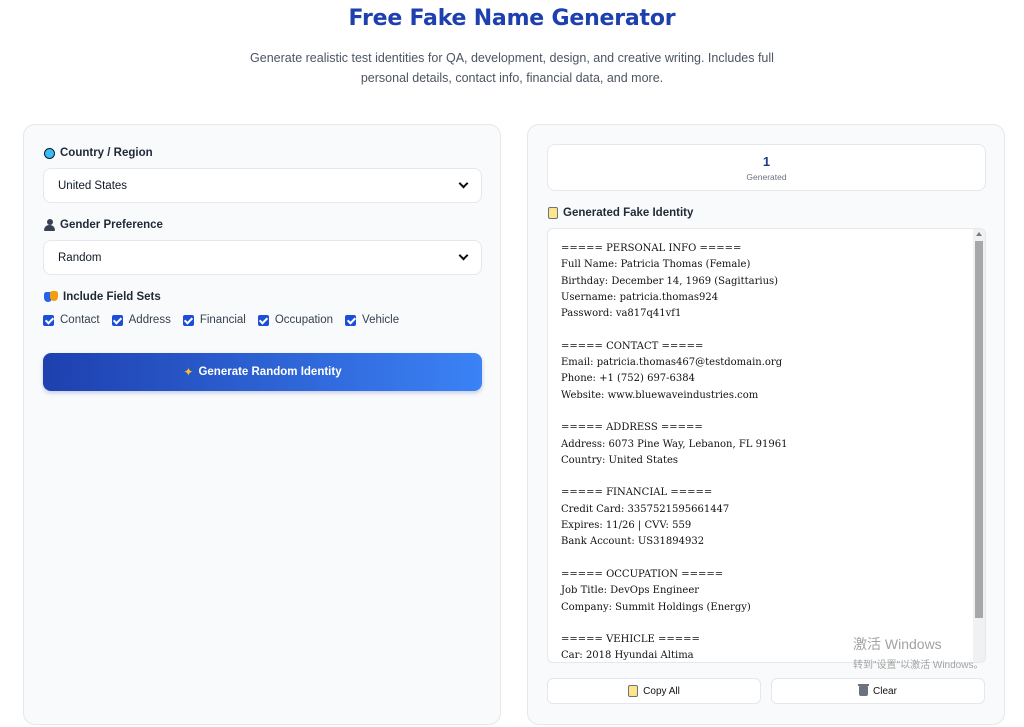  What do you see at coordinates (188, 372) in the screenshot?
I see `sparkle-icon: ✦` at bounding box center [188, 372].